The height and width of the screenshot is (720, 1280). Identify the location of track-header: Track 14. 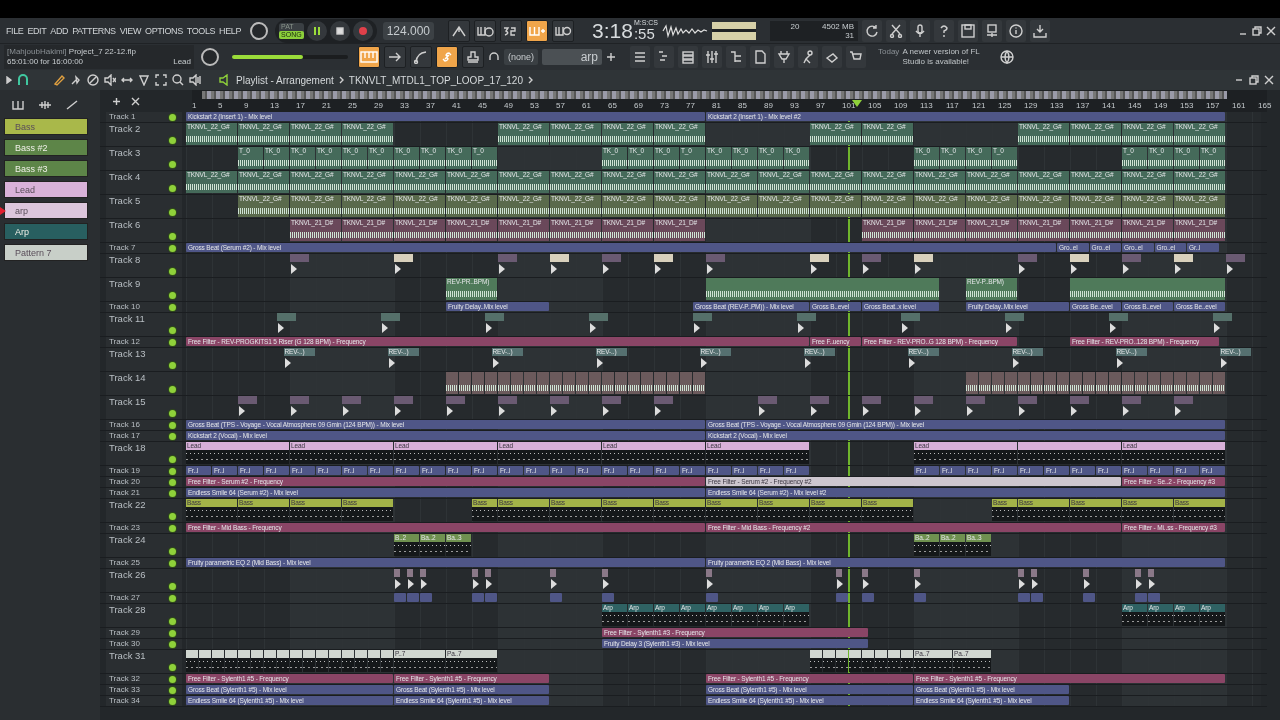
(144, 383).